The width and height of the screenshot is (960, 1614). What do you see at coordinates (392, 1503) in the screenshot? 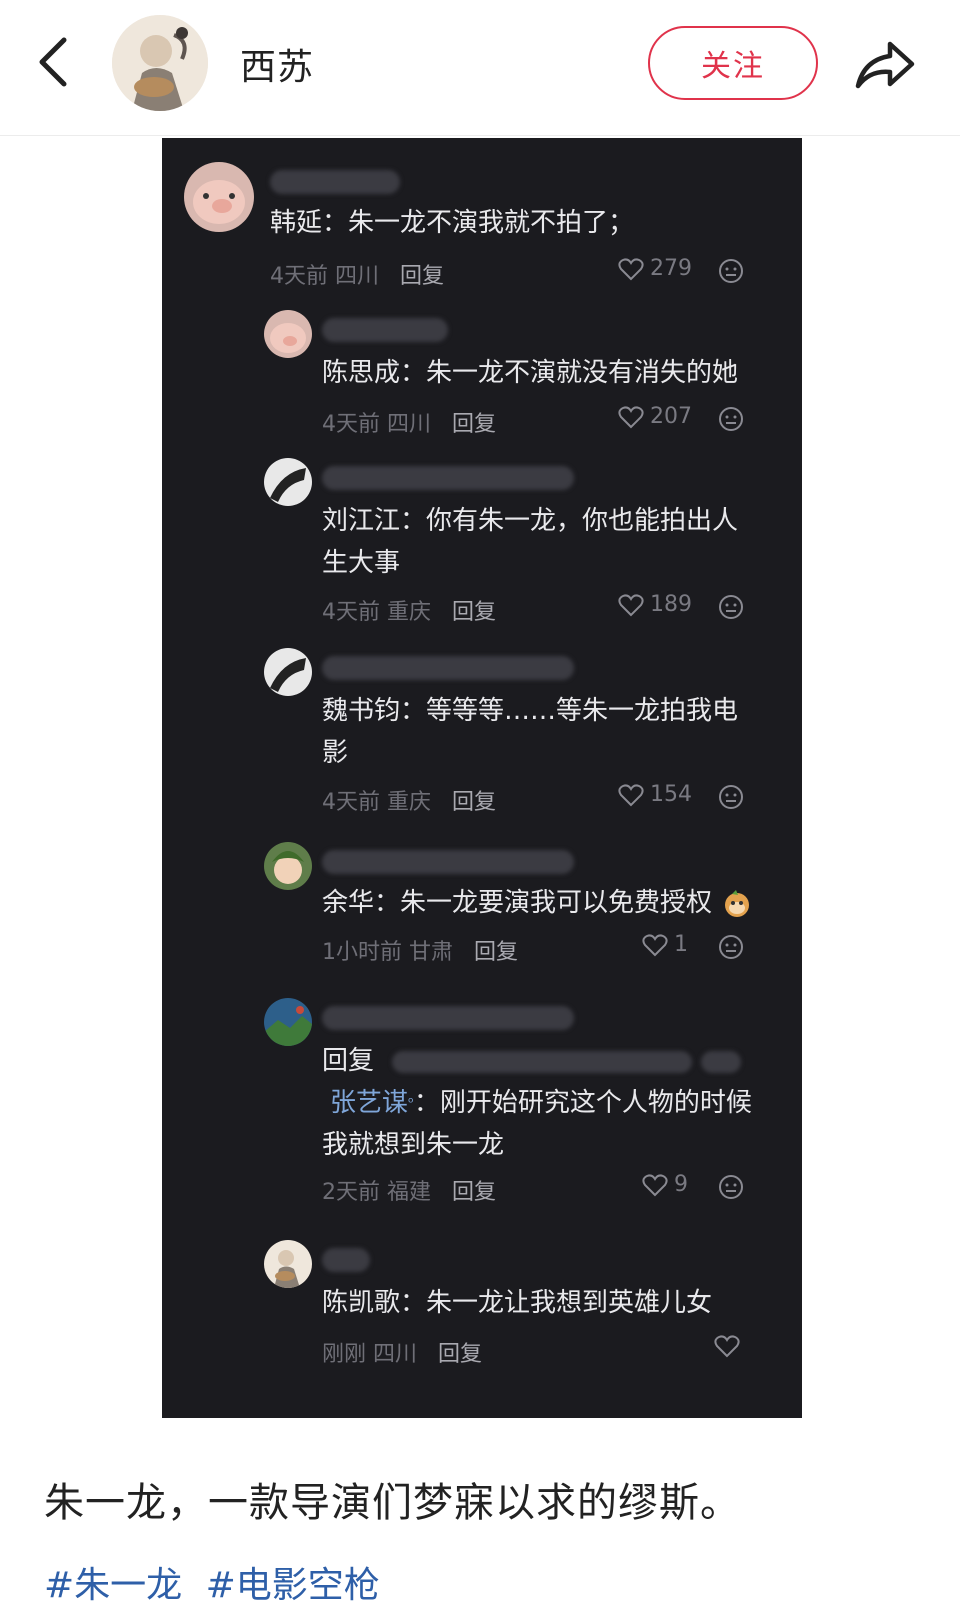
I see `post-caption: 朱一龙，一款导演们梦寐以求的缪斯。` at bounding box center [392, 1503].